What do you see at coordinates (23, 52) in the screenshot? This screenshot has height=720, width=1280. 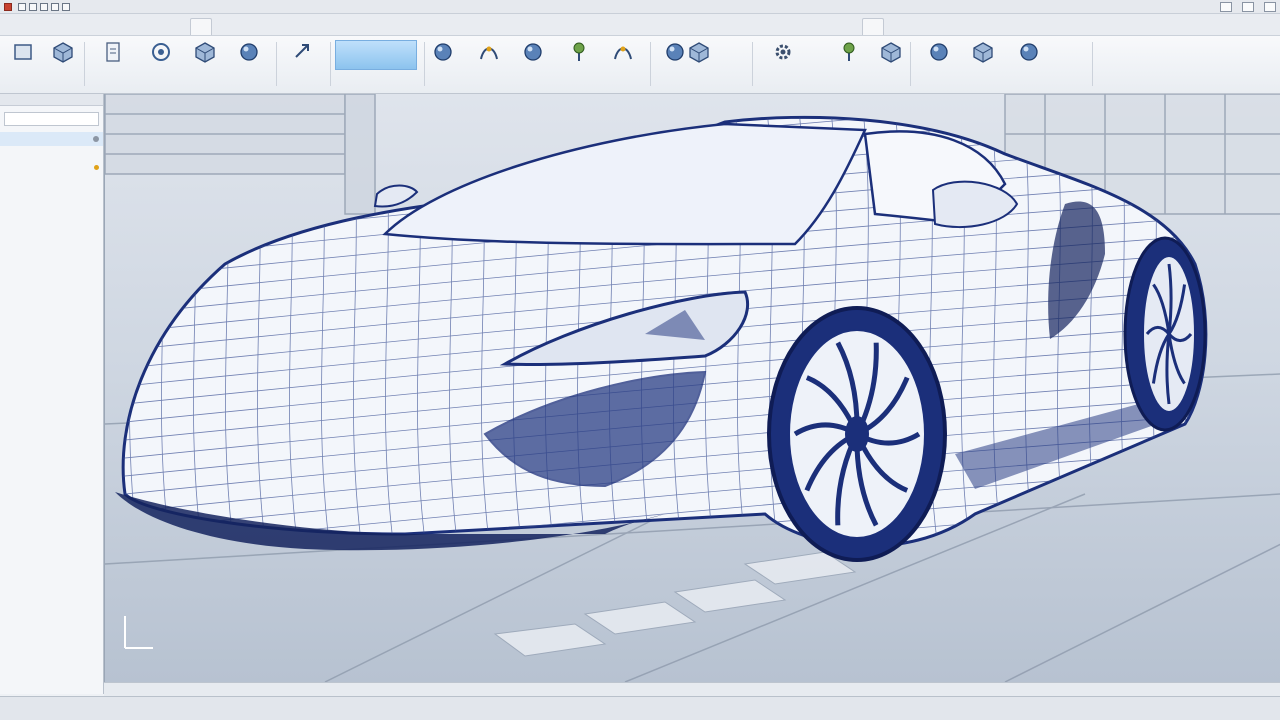 I see `new-file-icon` at bounding box center [23, 52].